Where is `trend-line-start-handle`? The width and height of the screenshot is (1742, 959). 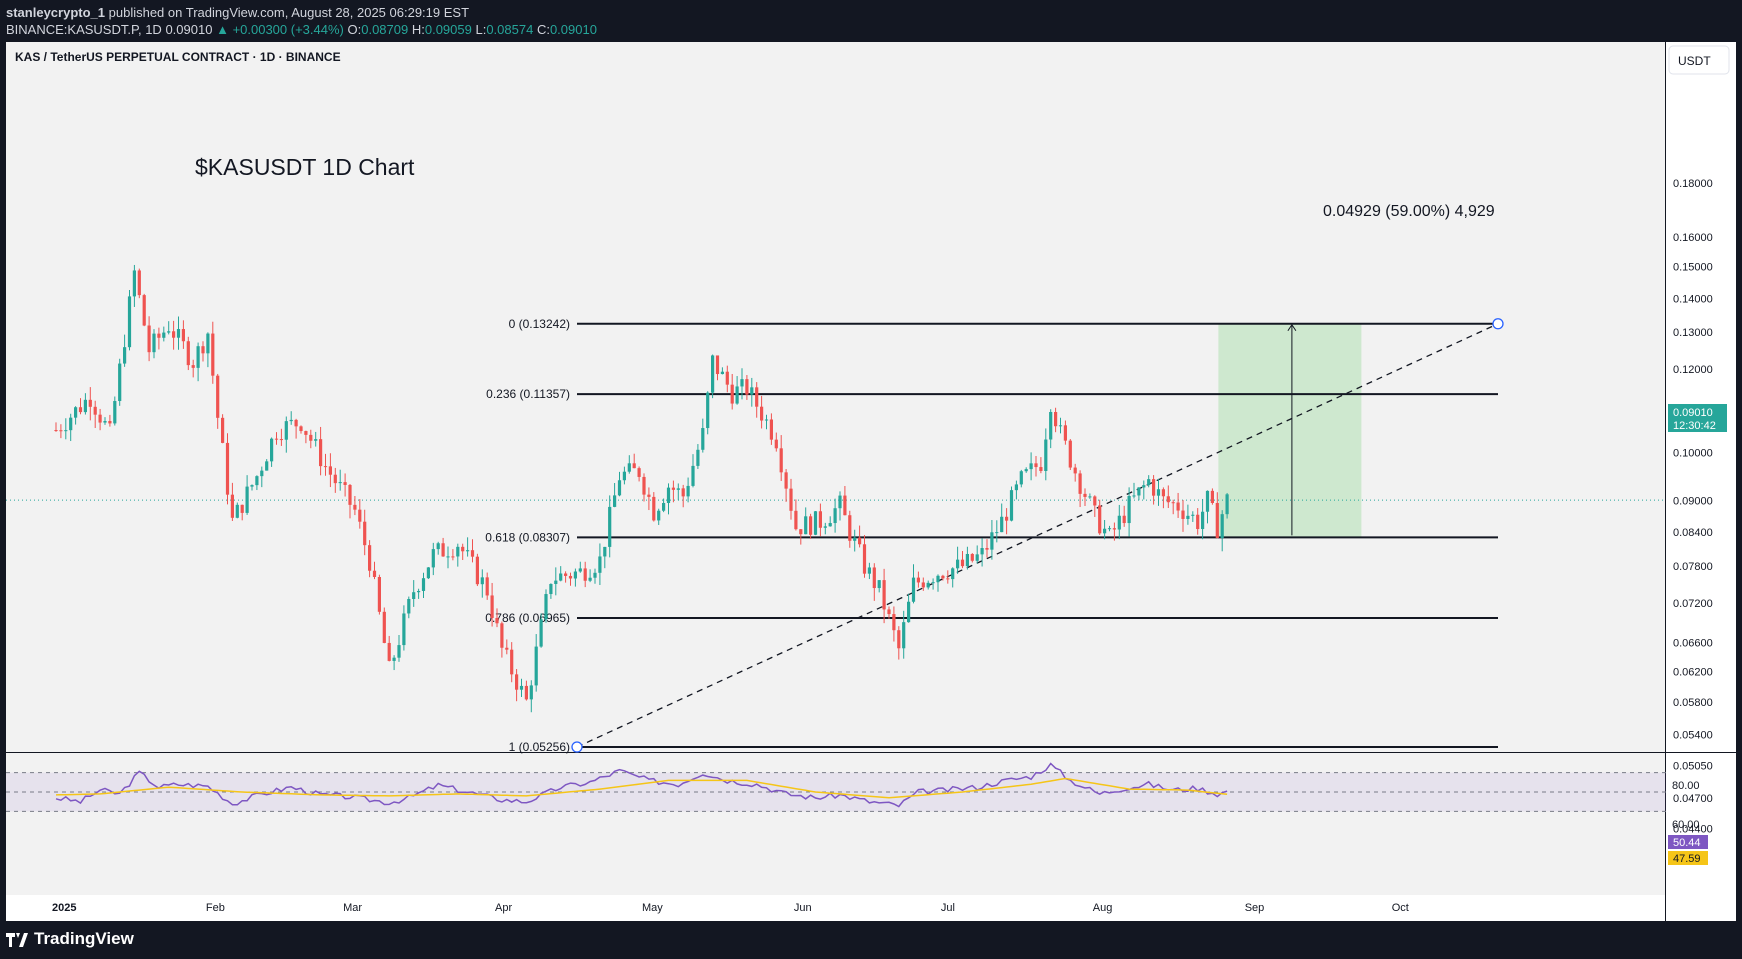
trend-line-start-handle is located at coordinates (577, 747).